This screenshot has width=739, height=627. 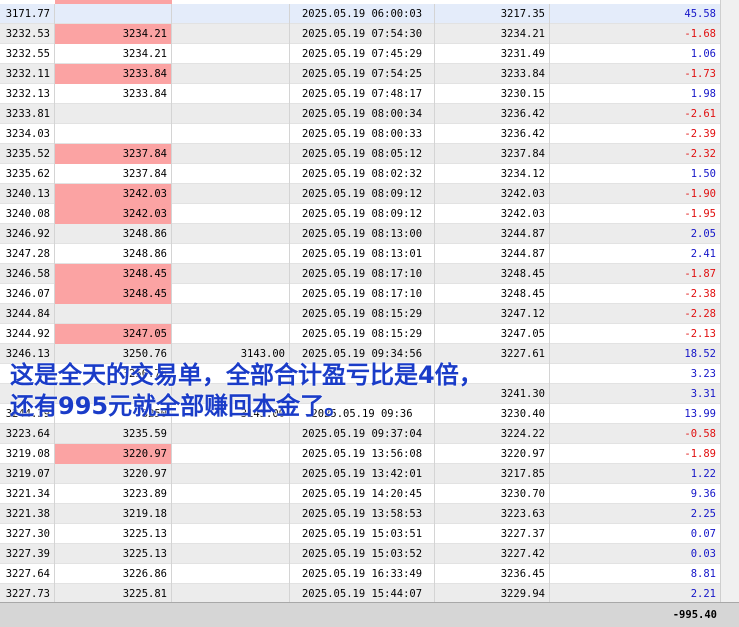 What do you see at coordinates (703, 574) in the screenshot?
I see `profit-cell: 8.81` at bounding box center [703, 574].